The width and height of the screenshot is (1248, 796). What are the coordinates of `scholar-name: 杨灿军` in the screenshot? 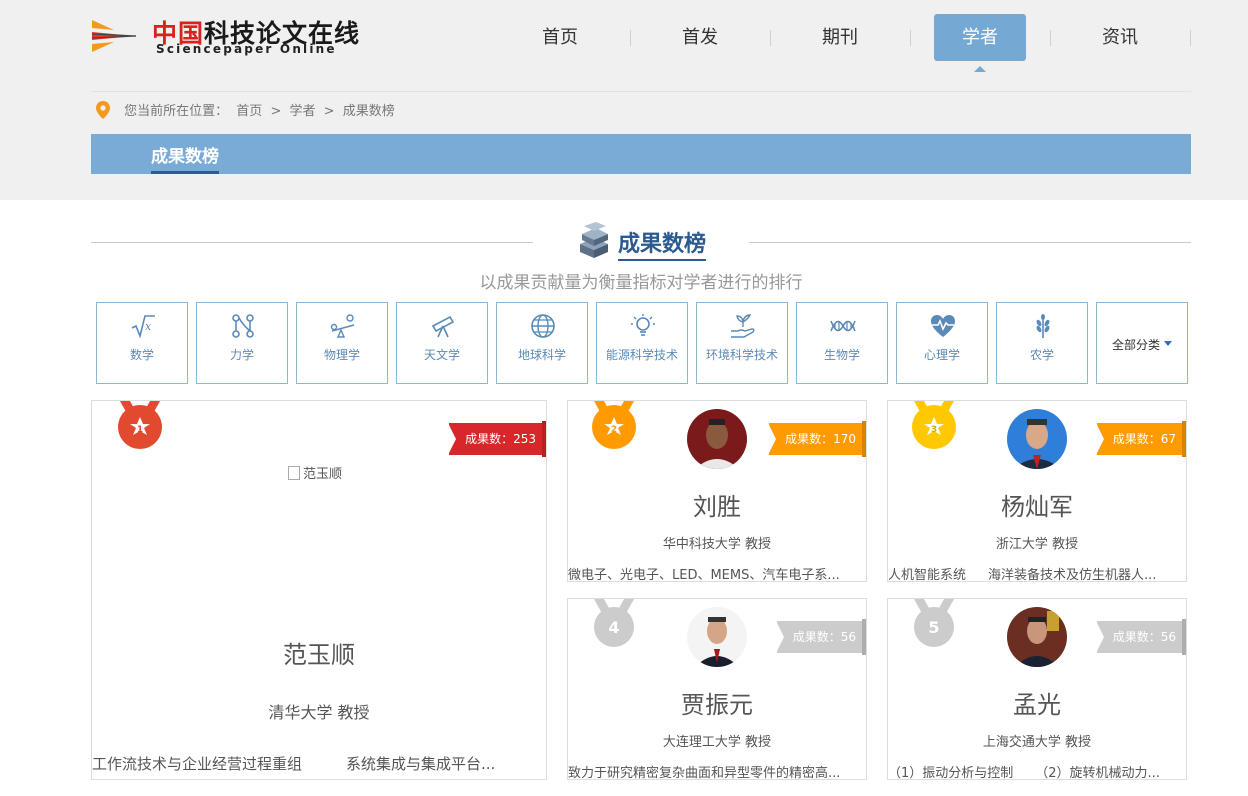 It's located at (1037, 504).